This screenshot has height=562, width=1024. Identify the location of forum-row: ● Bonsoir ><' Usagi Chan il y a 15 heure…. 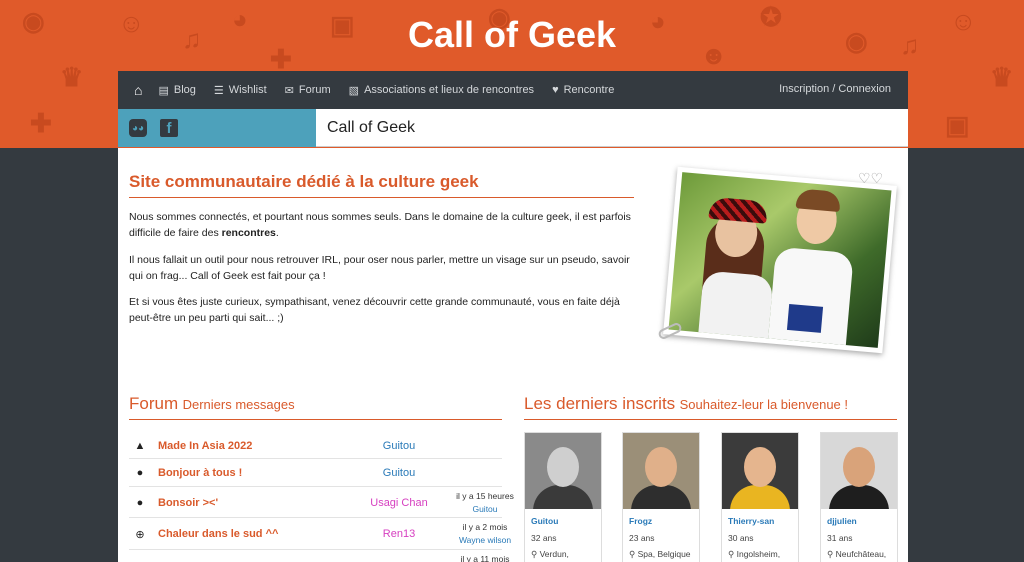
(321, 502).